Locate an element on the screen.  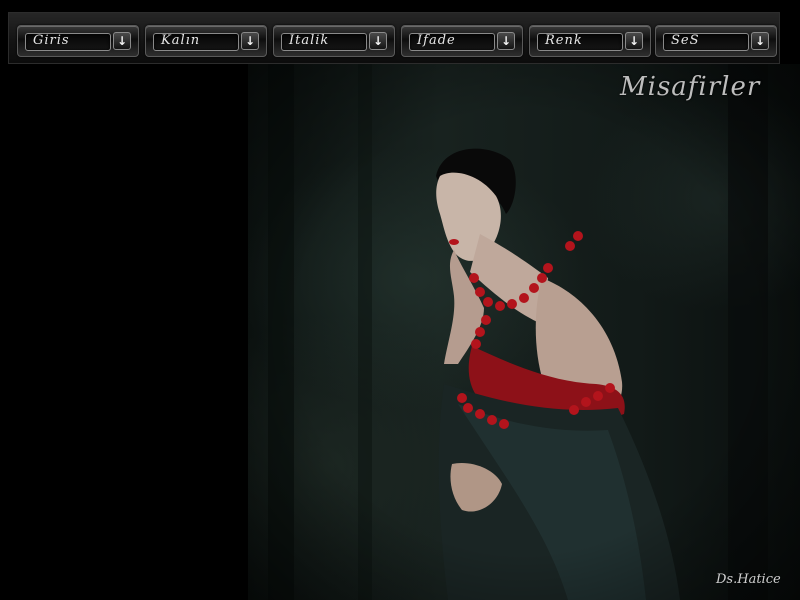
button-label-slot: SeS is located at coordinates (706, 42).